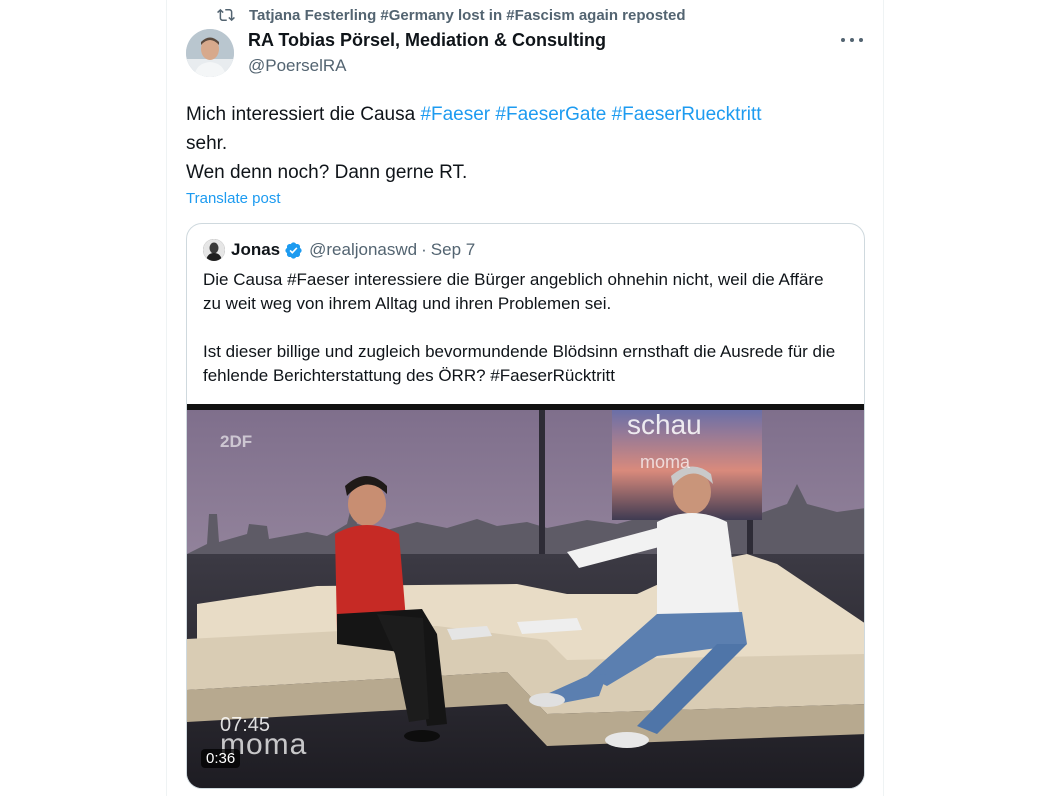  Describe the element at coordinates (455, 114) in the screenshot. I see `hashtag-link: #Faeser` at that location.